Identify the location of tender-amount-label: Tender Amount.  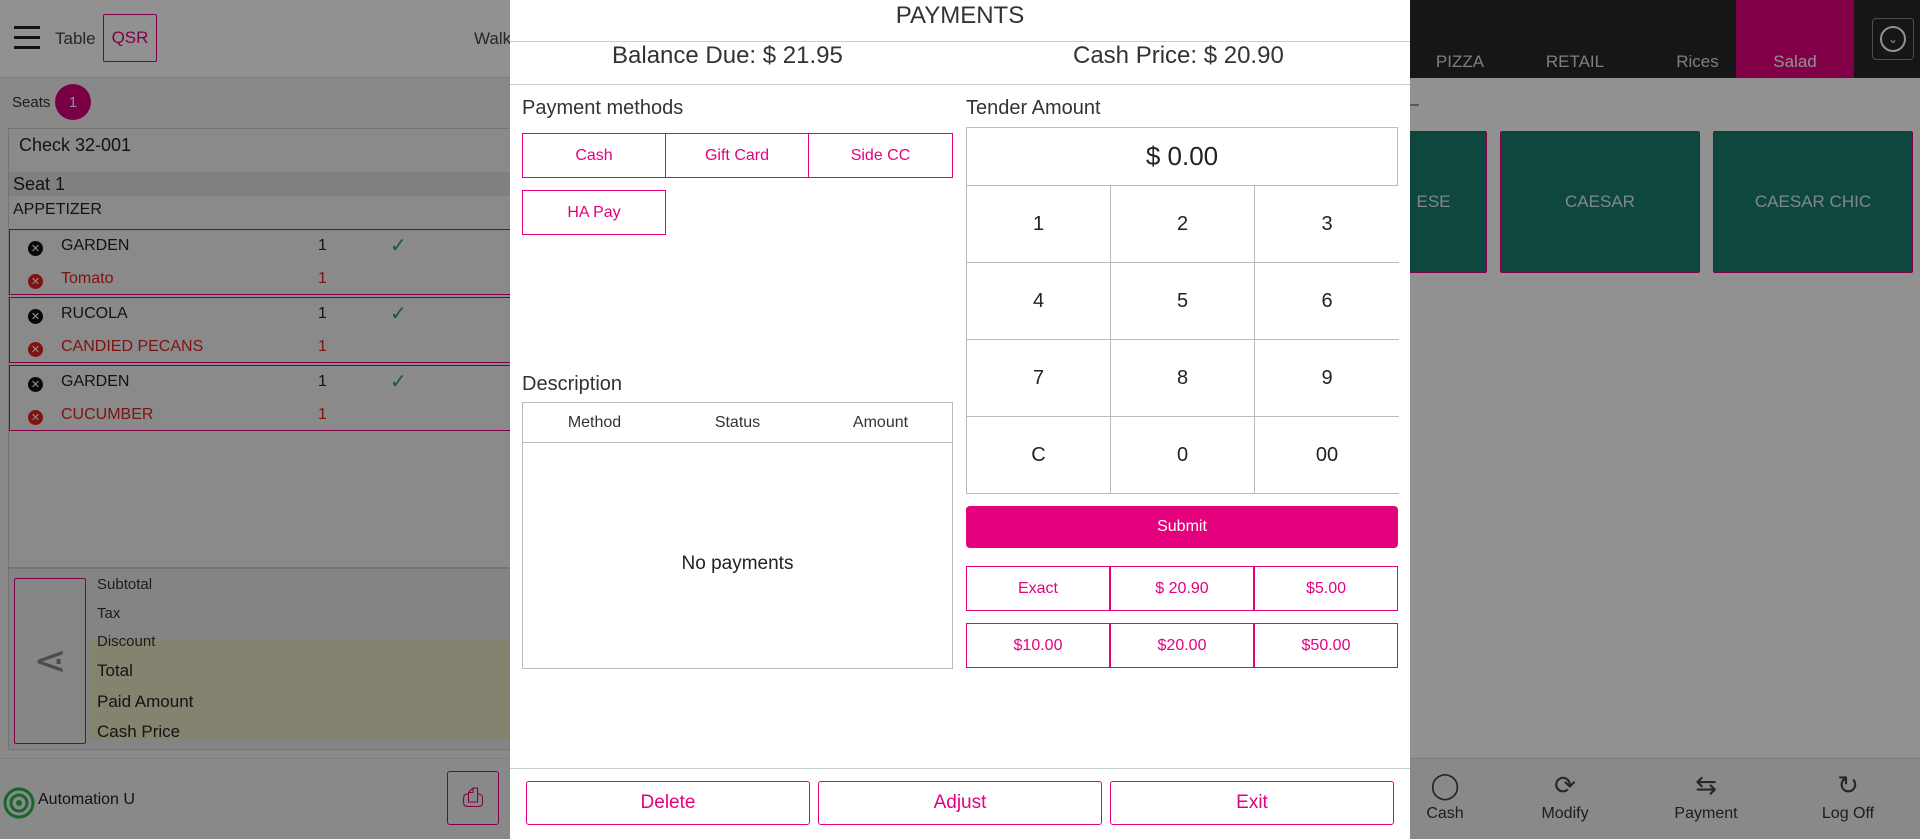
(1033, 108).